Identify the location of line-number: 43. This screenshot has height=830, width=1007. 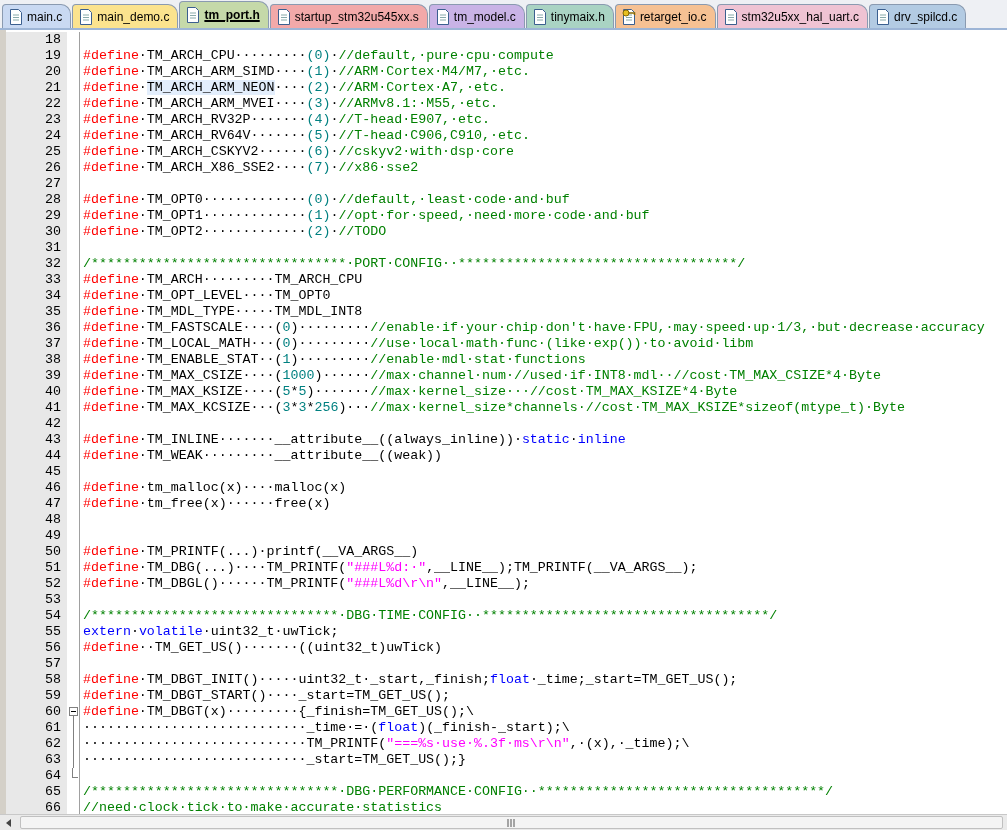
(36, 440).